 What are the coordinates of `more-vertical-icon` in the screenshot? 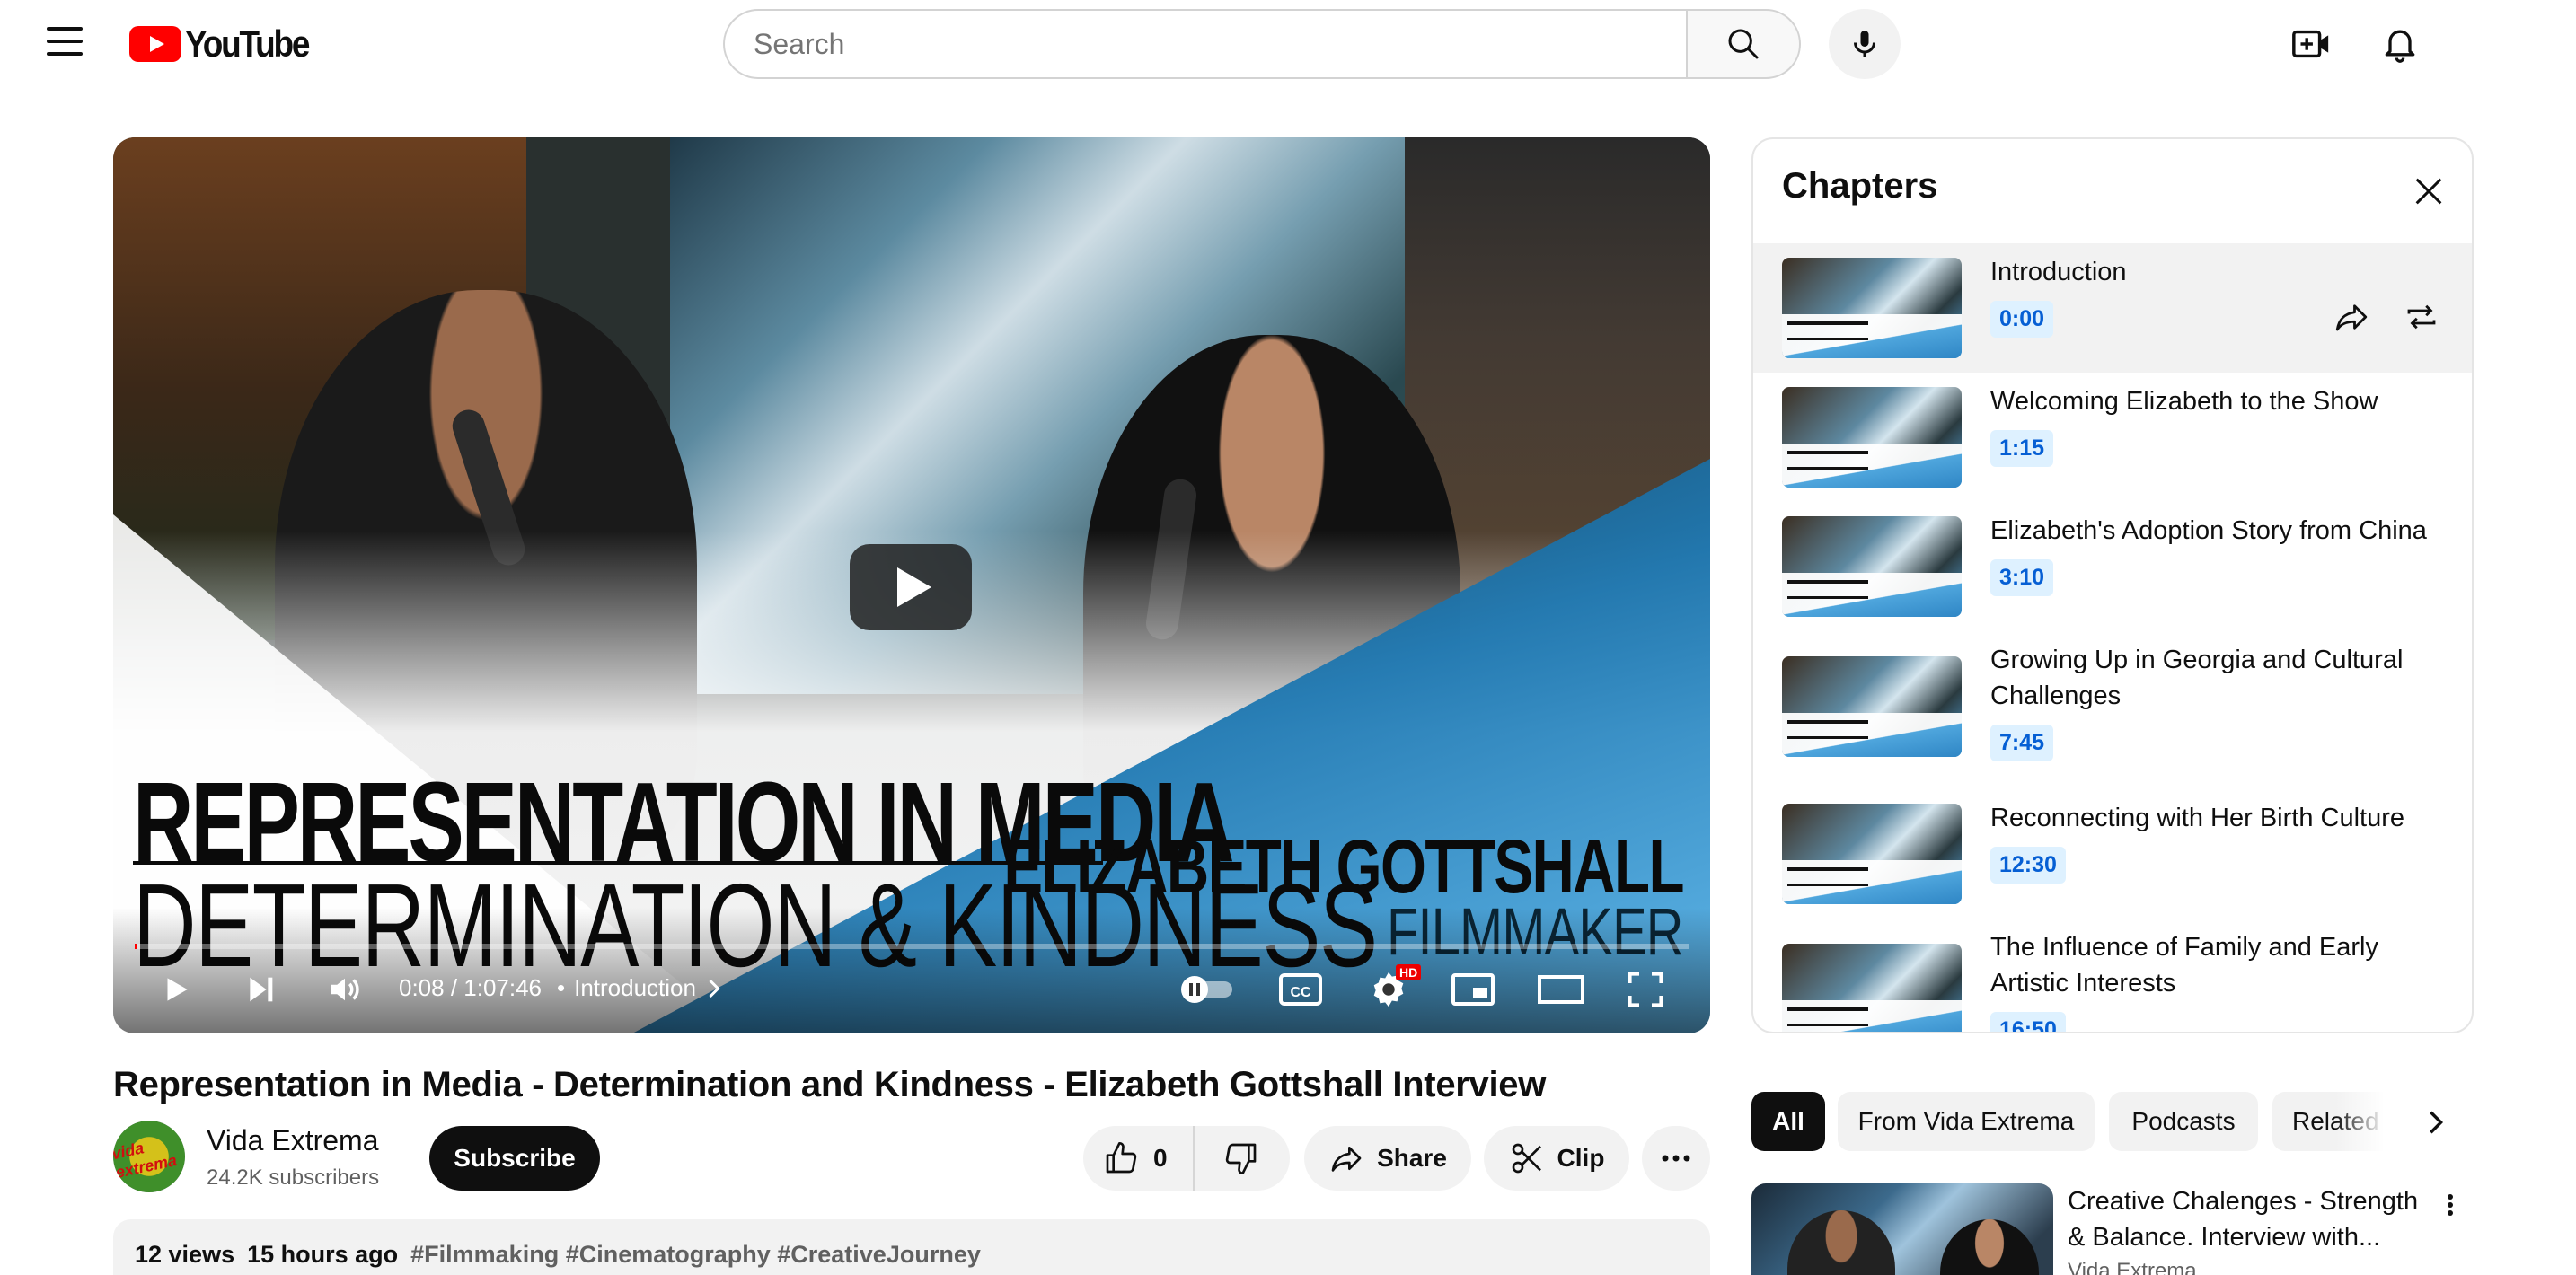 It's located at (2450, 1204).